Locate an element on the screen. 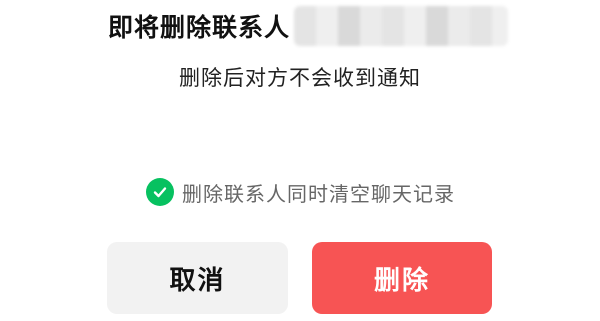 The height and width of the screenshot is (321, 600). clear-history-checkbox: 删除联系人同时清空聊天记录 is located at coordinates (300, 192).